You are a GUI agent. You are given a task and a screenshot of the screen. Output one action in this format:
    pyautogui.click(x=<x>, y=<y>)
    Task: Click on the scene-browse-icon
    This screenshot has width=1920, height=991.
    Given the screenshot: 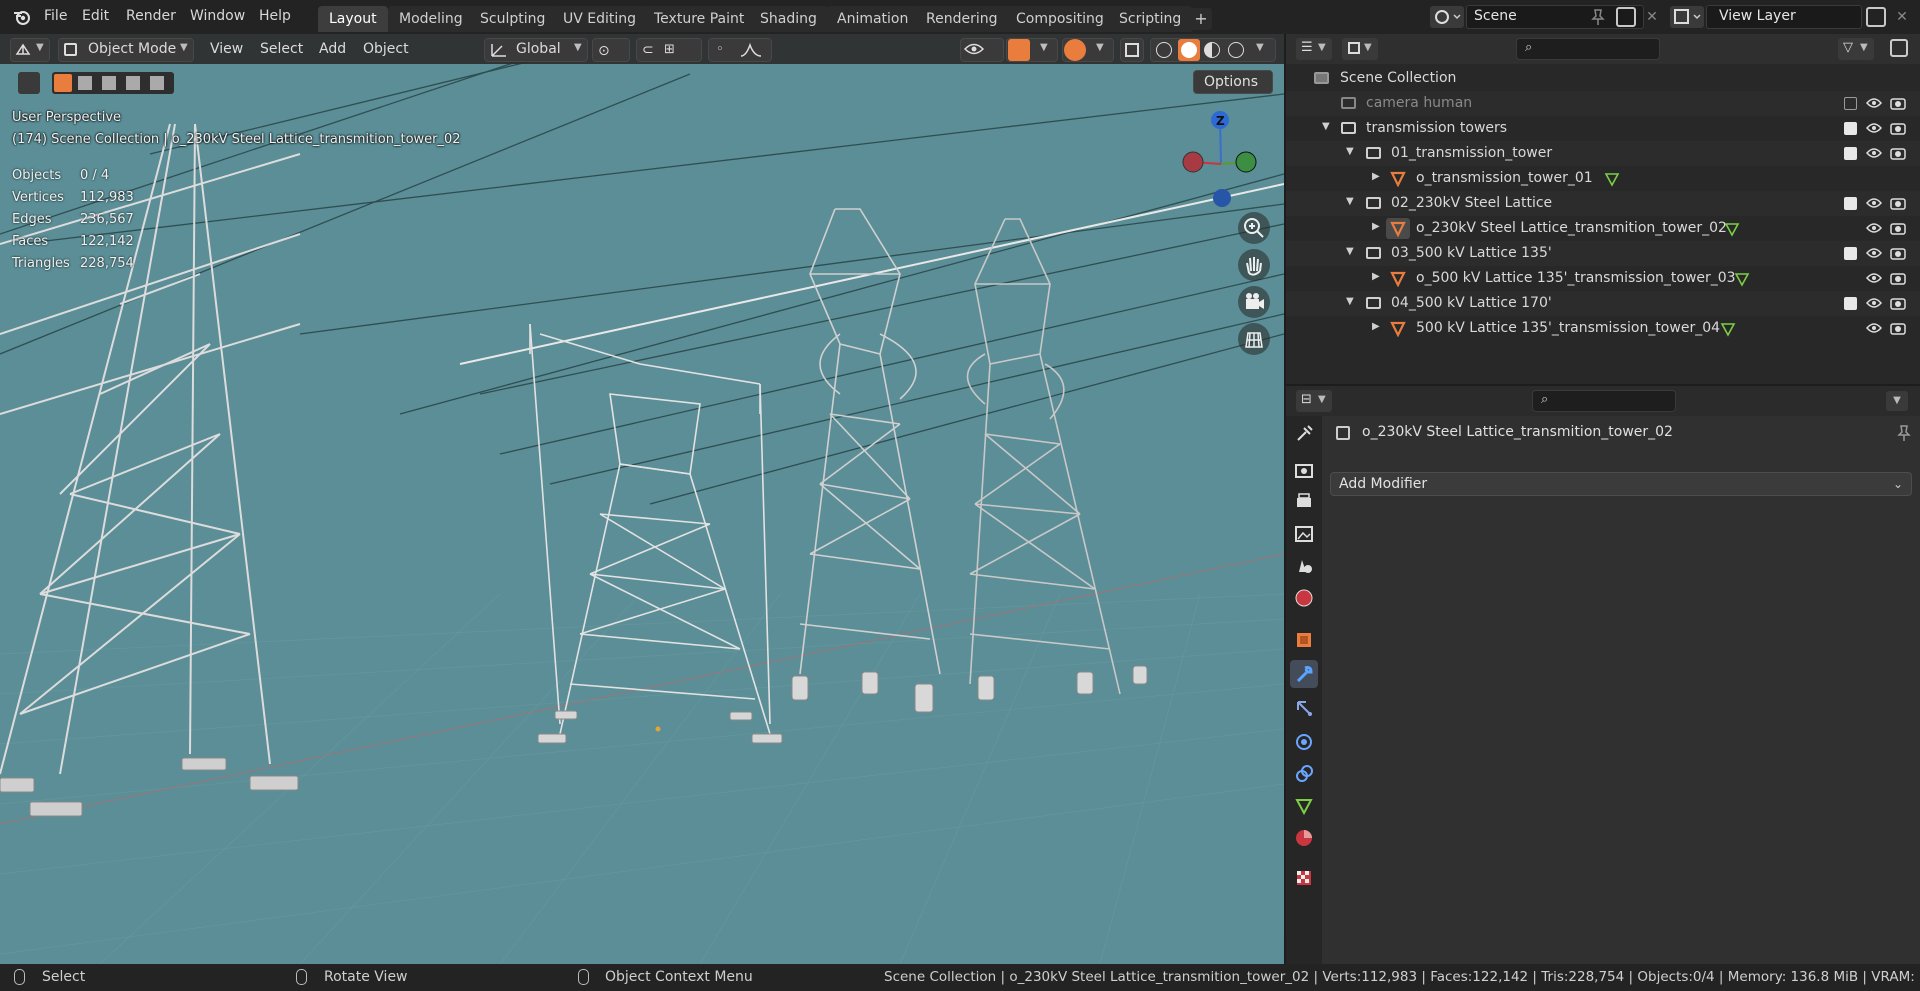 What is the action you would take?
    pyautogui.click(x=1447, y=17)
    